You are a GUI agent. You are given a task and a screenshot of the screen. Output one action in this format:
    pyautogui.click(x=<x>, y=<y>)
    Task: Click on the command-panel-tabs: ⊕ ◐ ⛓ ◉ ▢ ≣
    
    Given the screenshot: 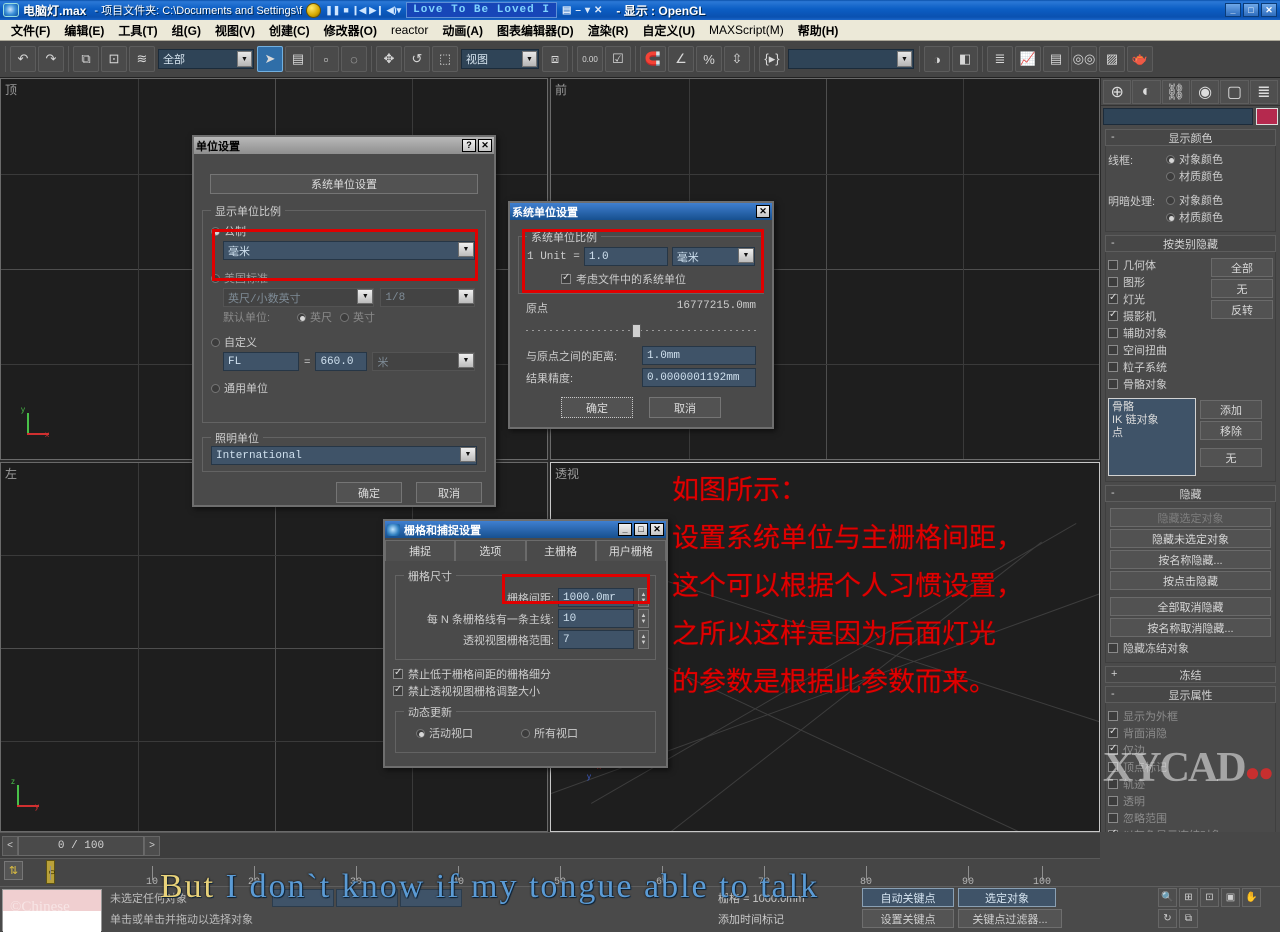 What is the action you would take?
    pyautogui.click(x=1190, y=92)
    